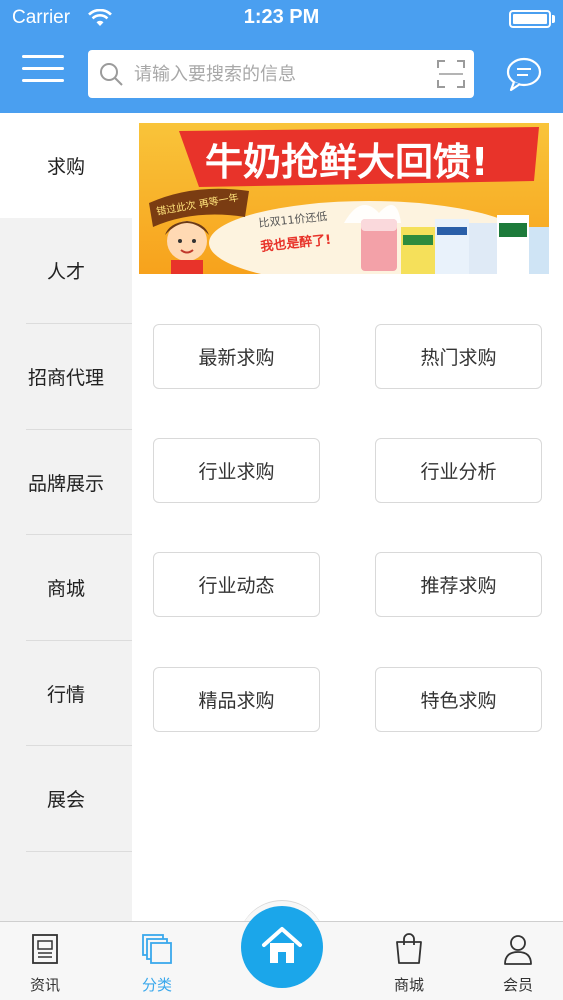  I want to click on divider, so click(79, 851).